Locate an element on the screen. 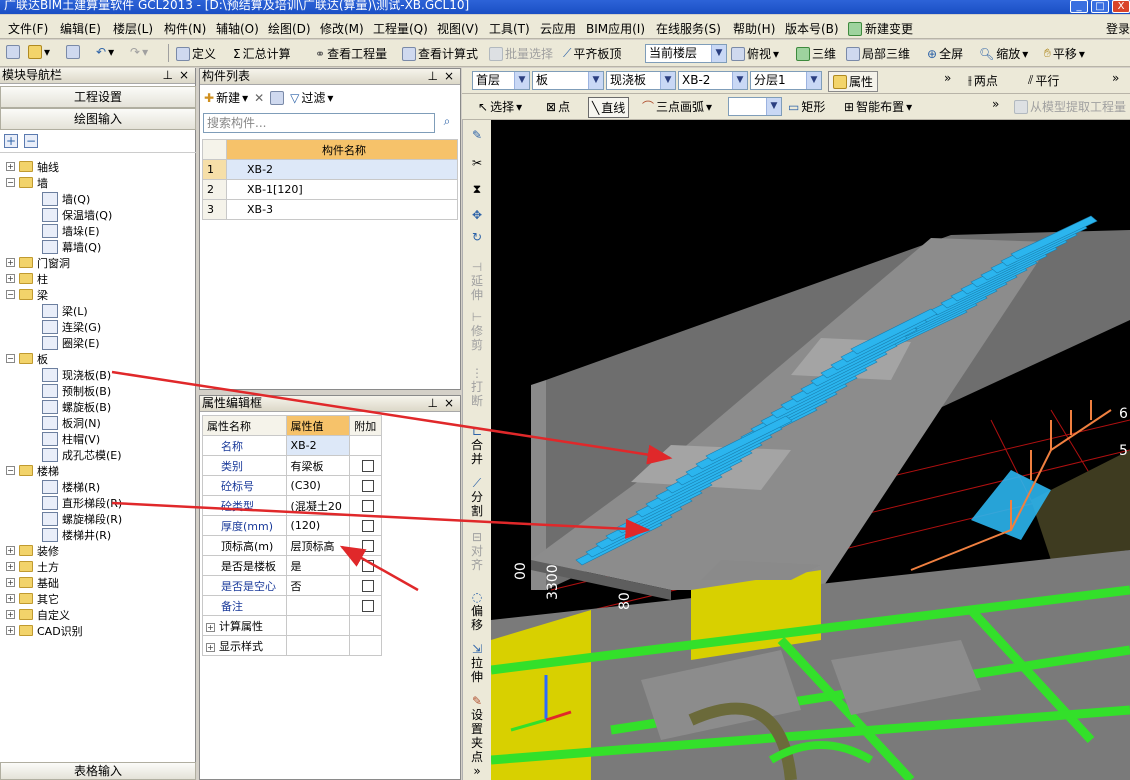 The width and height of the screenshot is (1130, 780). pin-icon: ⊥ is located at coordinates (168, 75).